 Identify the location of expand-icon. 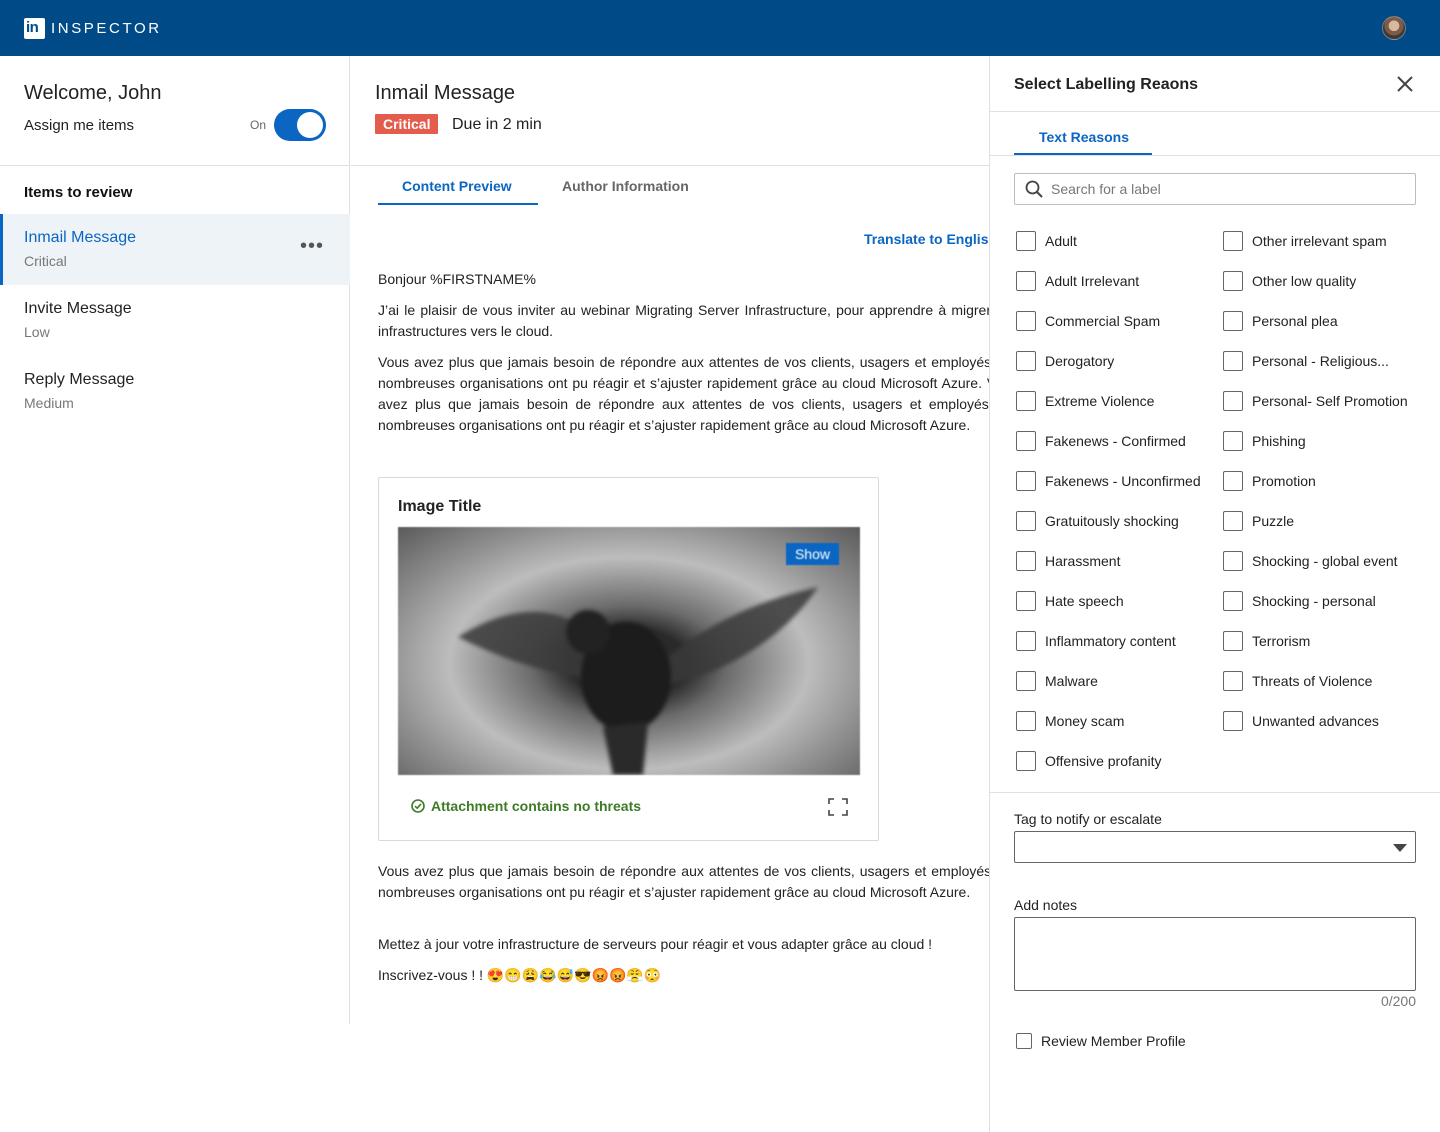
(838, 807).